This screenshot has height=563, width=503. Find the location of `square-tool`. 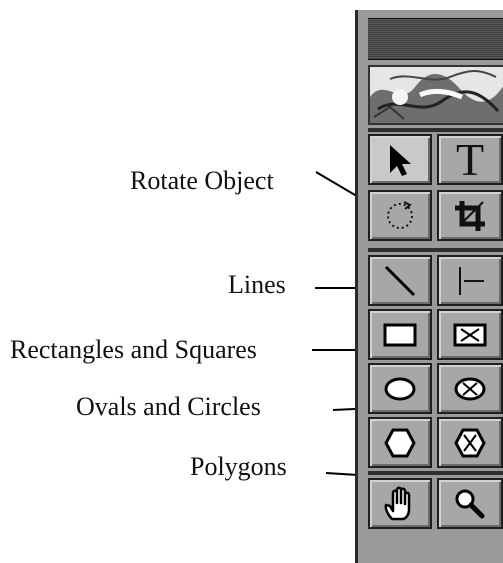

square-tool is located at coordinates (470, 334).